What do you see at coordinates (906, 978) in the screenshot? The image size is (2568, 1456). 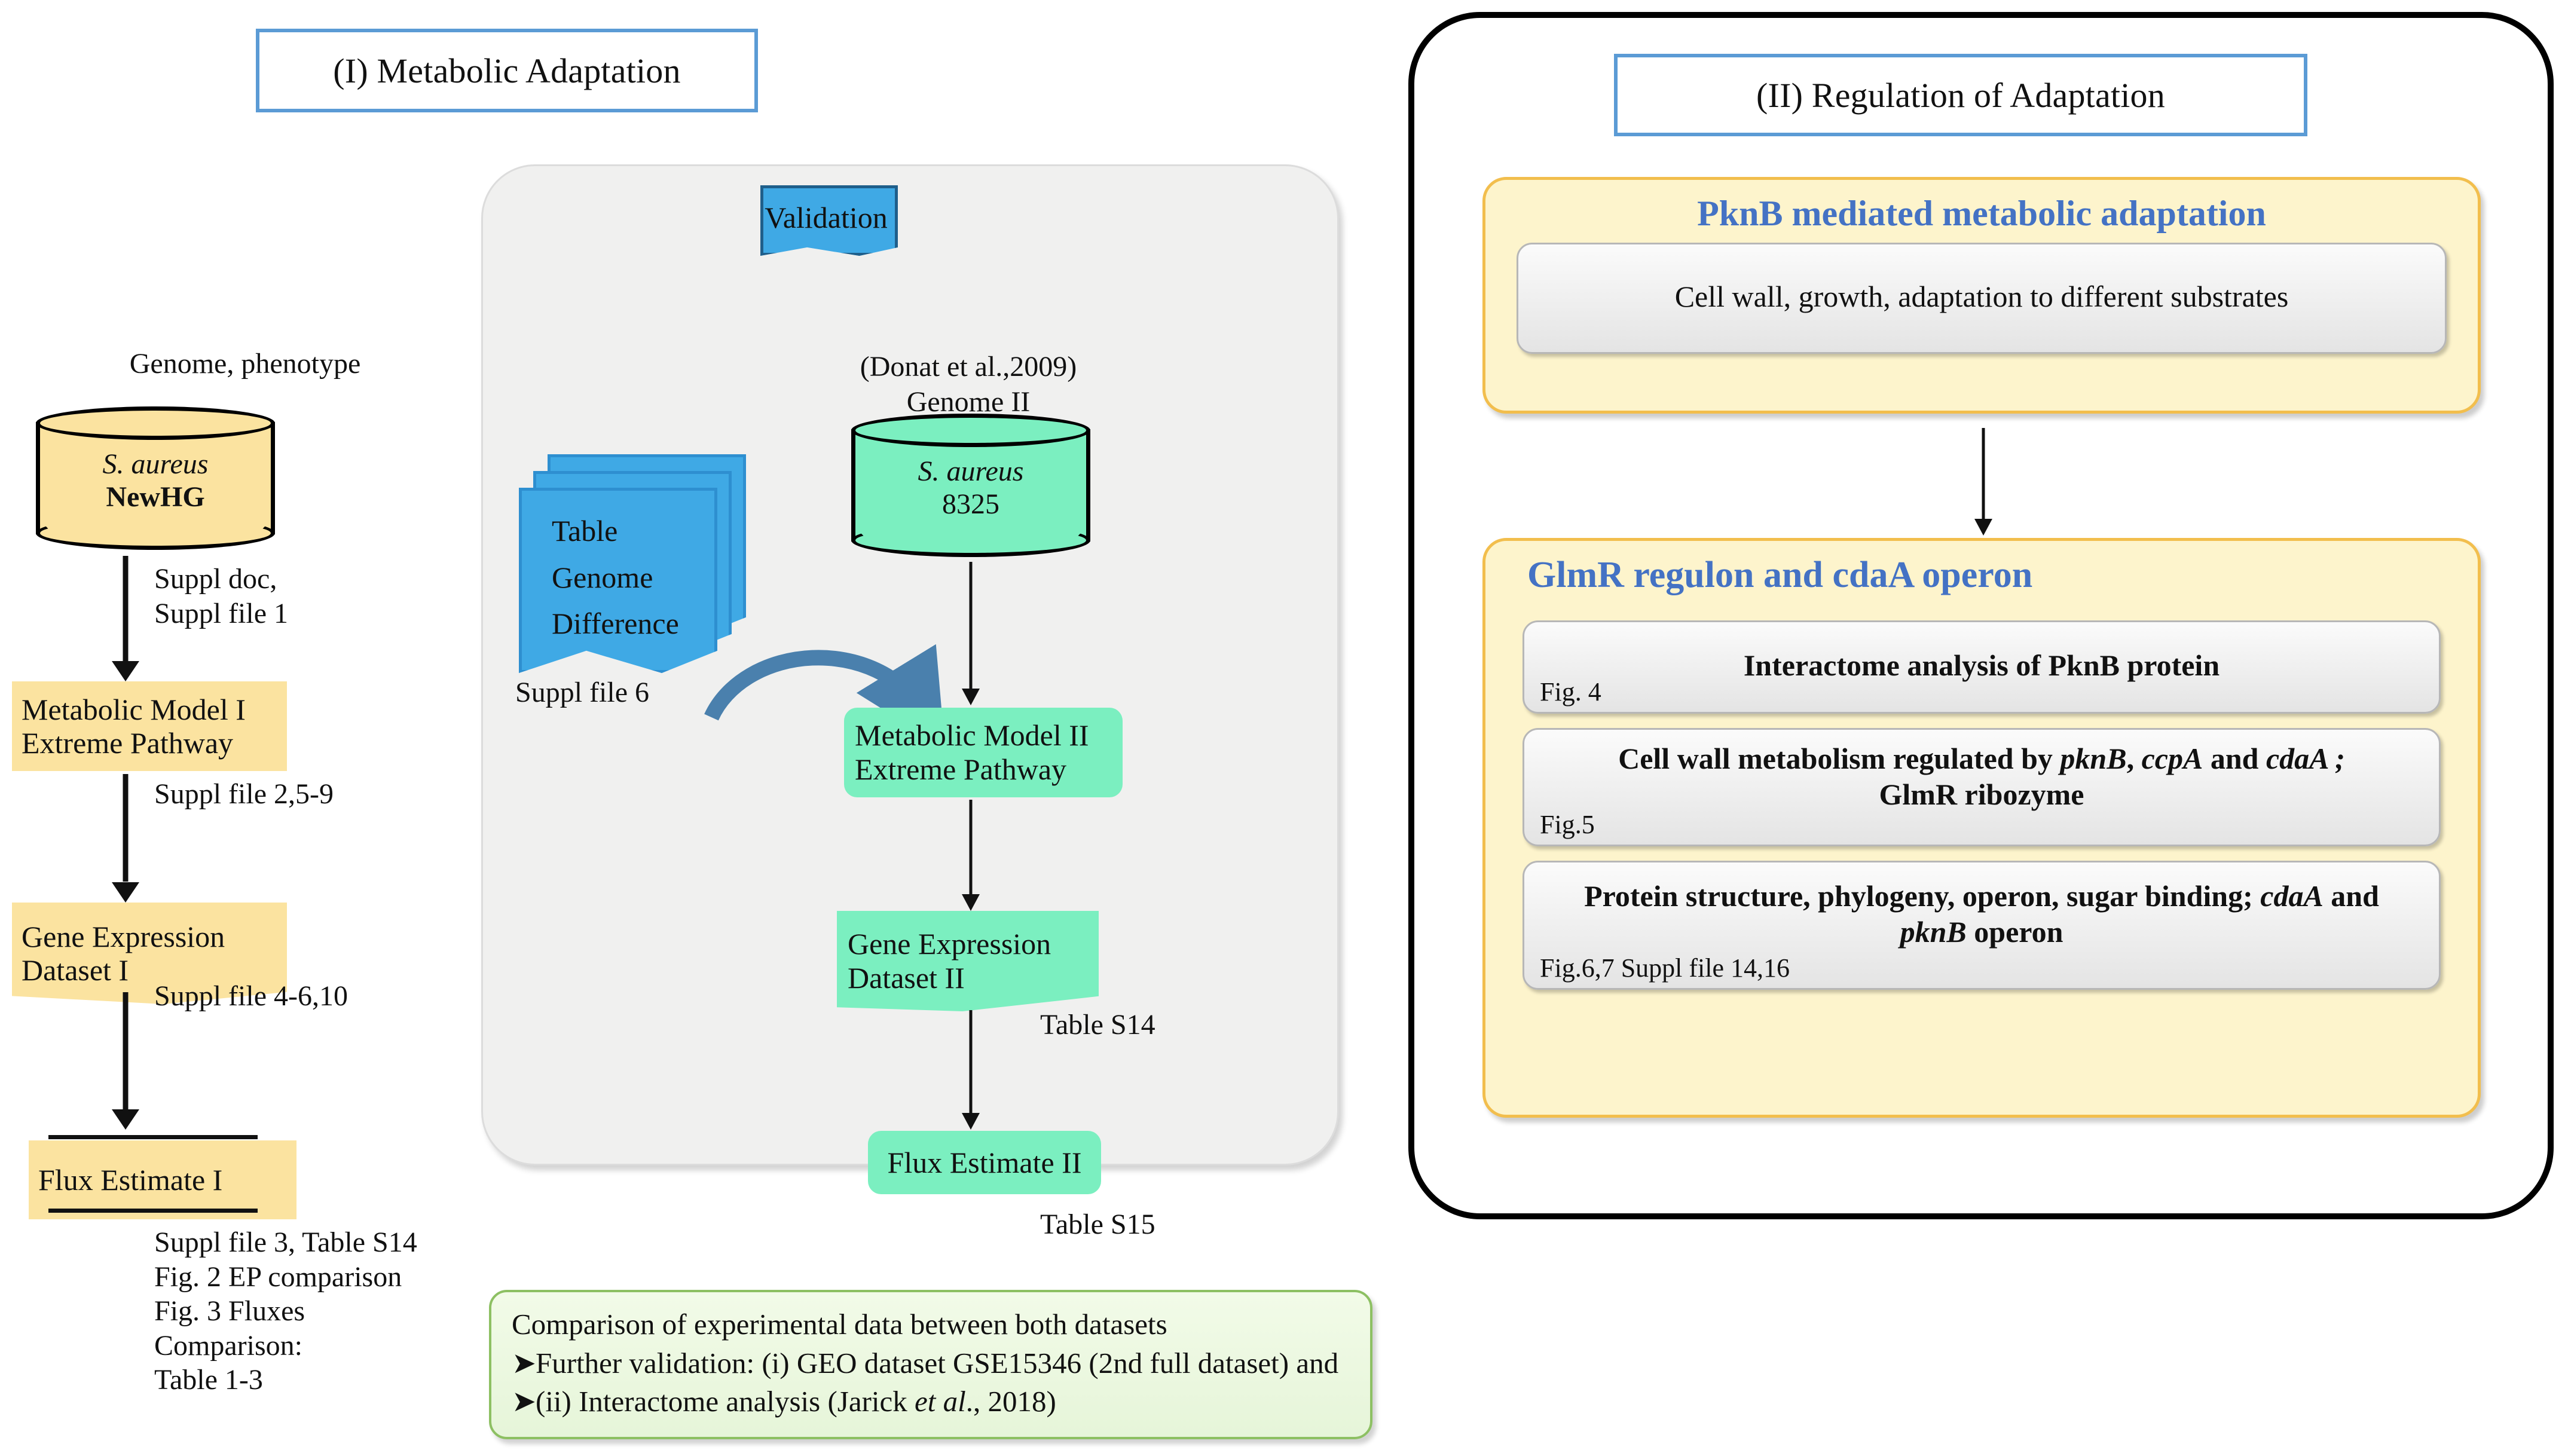 I see `box-line-2: Dataset II` at bounding box center [906, 978].